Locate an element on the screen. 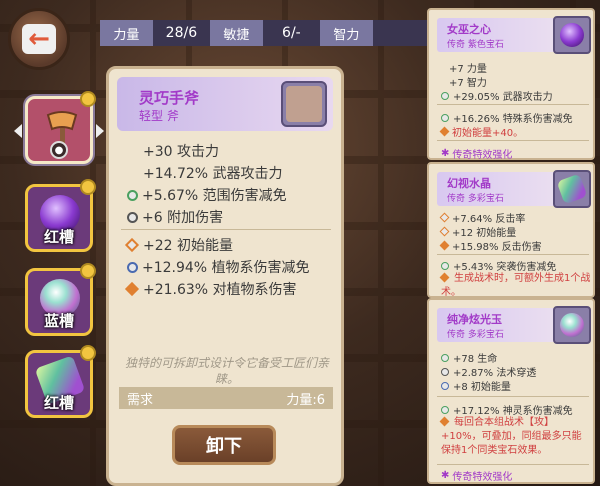  stat-value-intelligence is located at coordinates (401, 33).